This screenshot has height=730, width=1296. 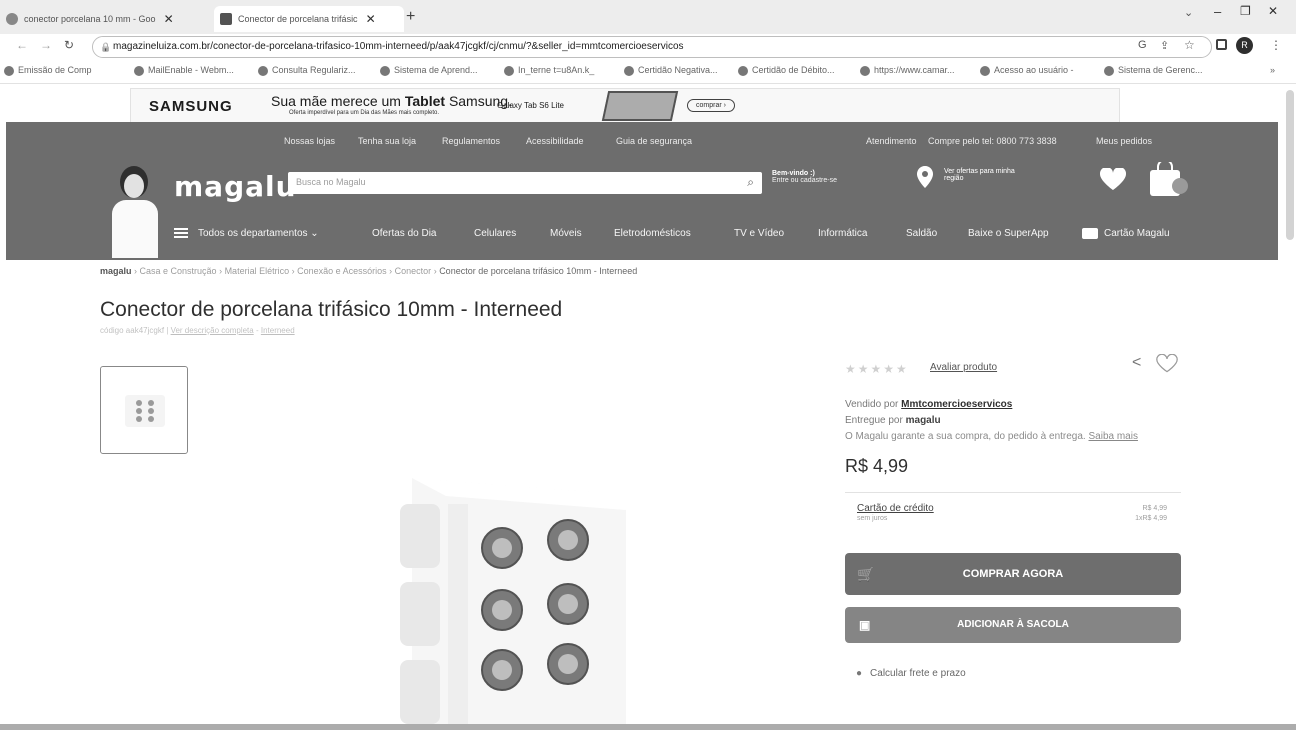 I want to click on breadcrumb-home: magalu, so click(x=116, y=271).